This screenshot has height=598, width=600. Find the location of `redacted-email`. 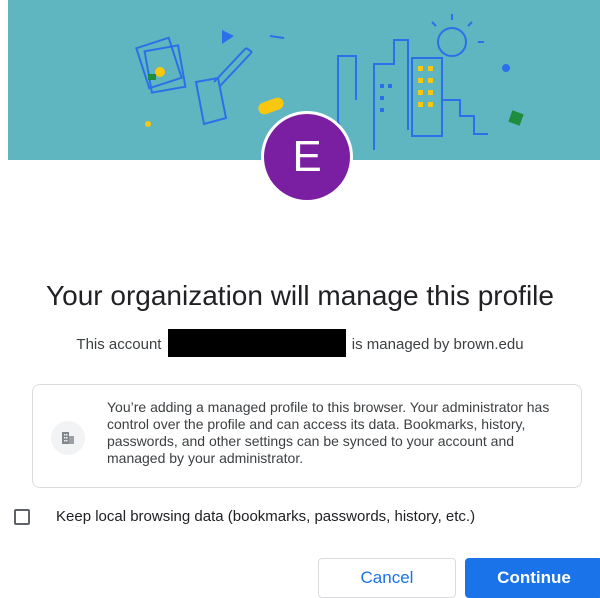

redacted-email is located at coordinates (256, 343).